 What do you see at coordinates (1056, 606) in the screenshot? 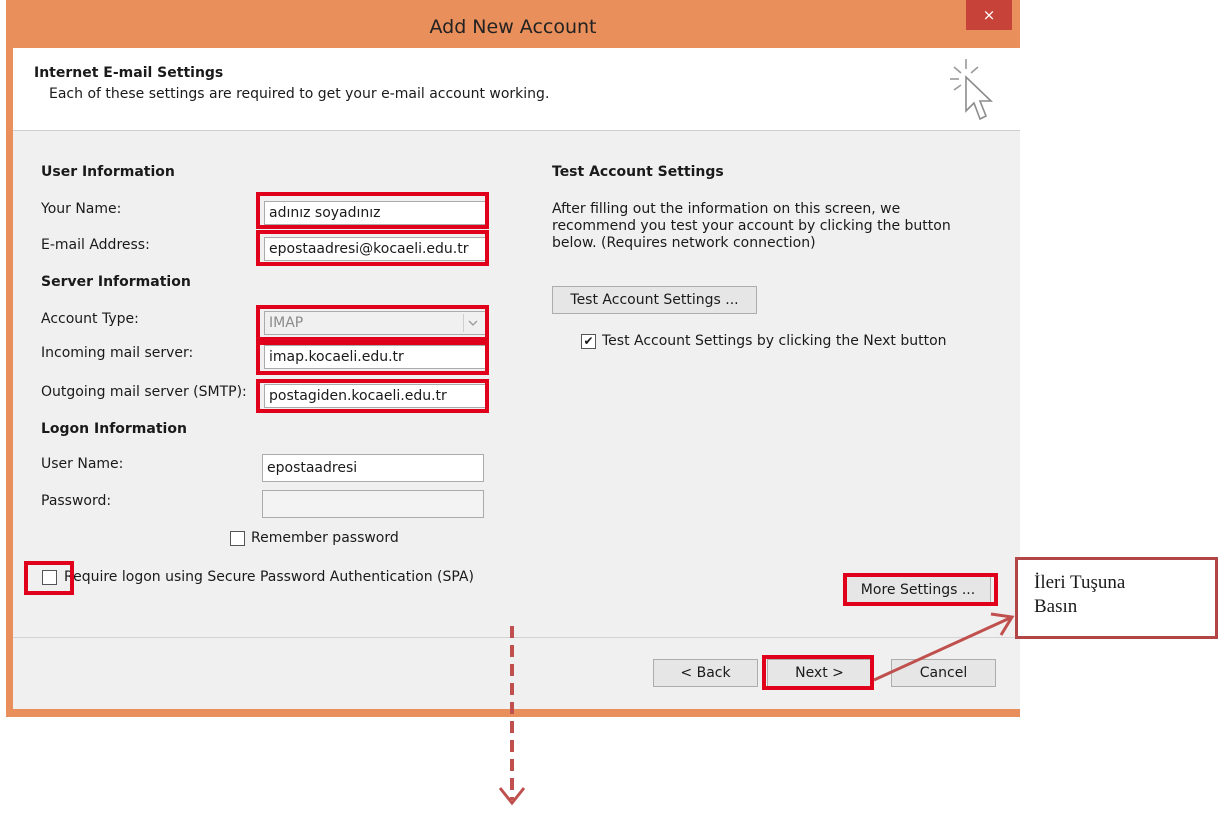
I see `callout-line-2: Basın` at bounding box center [1056, 606].